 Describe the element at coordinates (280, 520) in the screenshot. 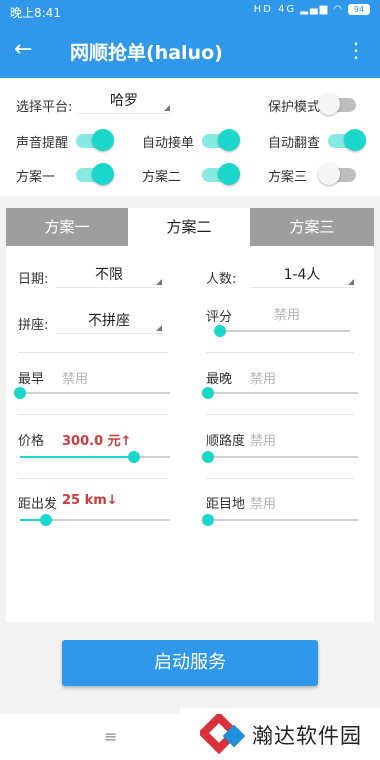

I see `destination-dist-slider` at that location.